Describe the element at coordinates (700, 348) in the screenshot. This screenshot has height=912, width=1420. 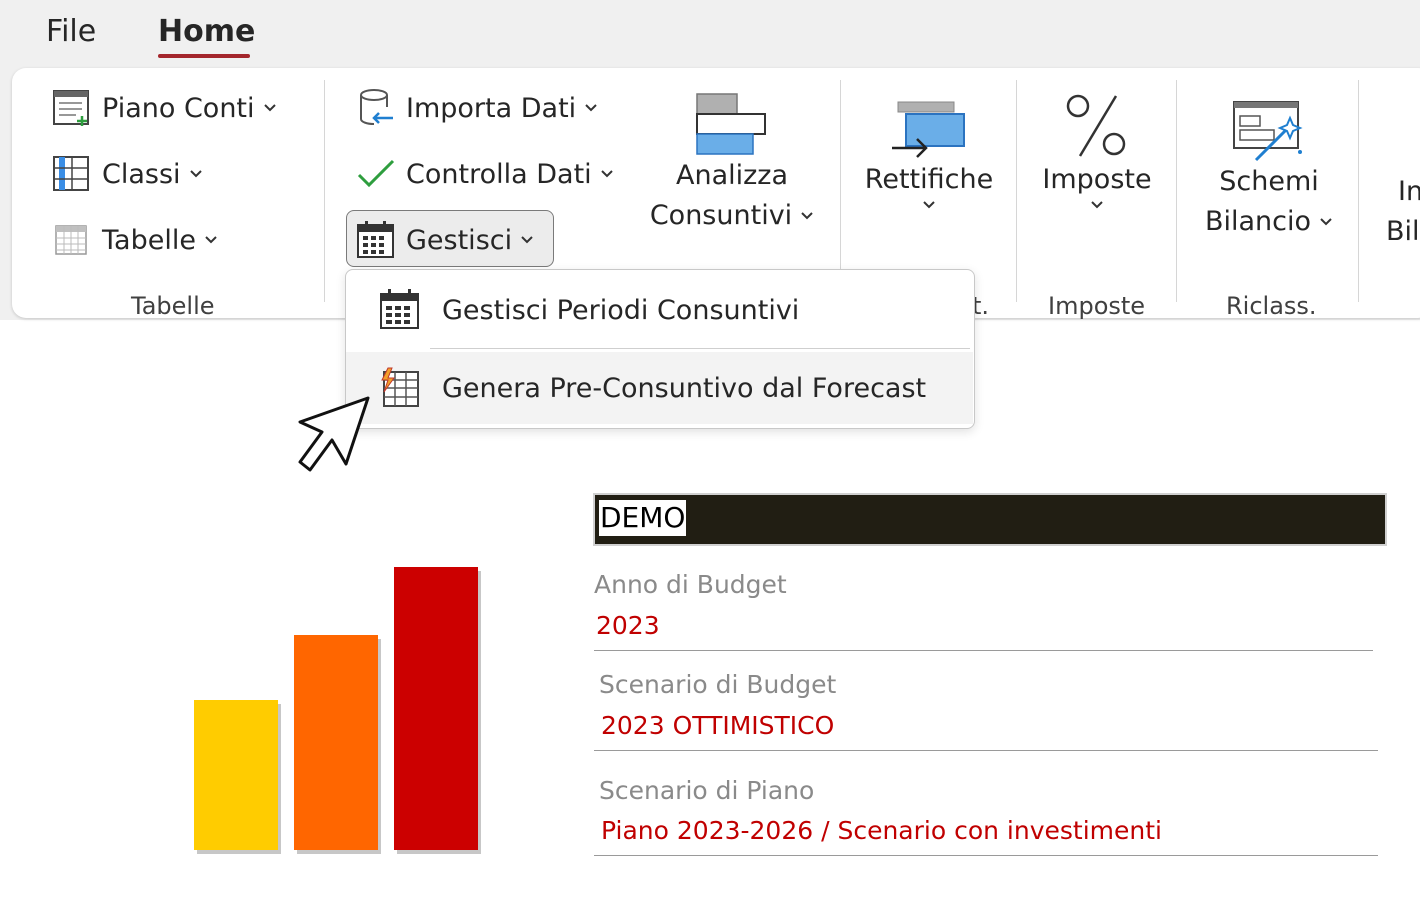
I see `menu-divider` at that location.